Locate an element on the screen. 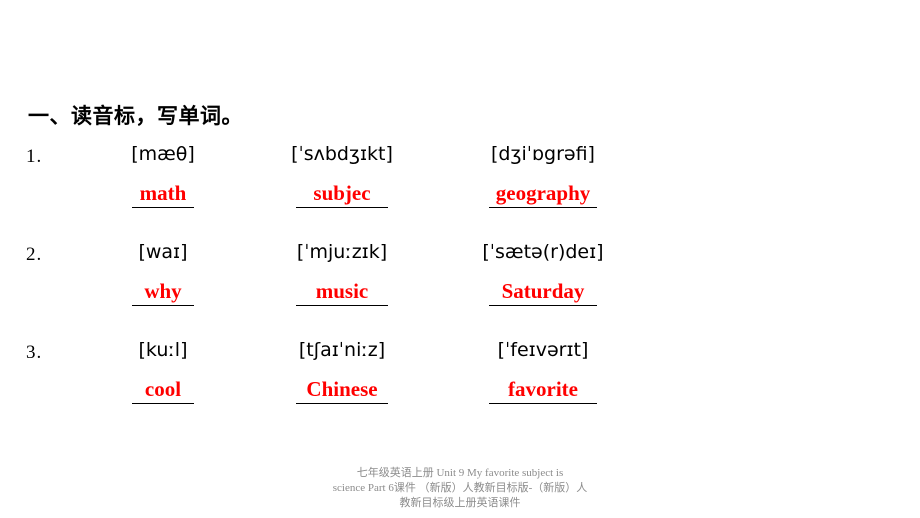 This screenshot has height=518, width=920. answer-word: music is located at coordinates (342, 291).